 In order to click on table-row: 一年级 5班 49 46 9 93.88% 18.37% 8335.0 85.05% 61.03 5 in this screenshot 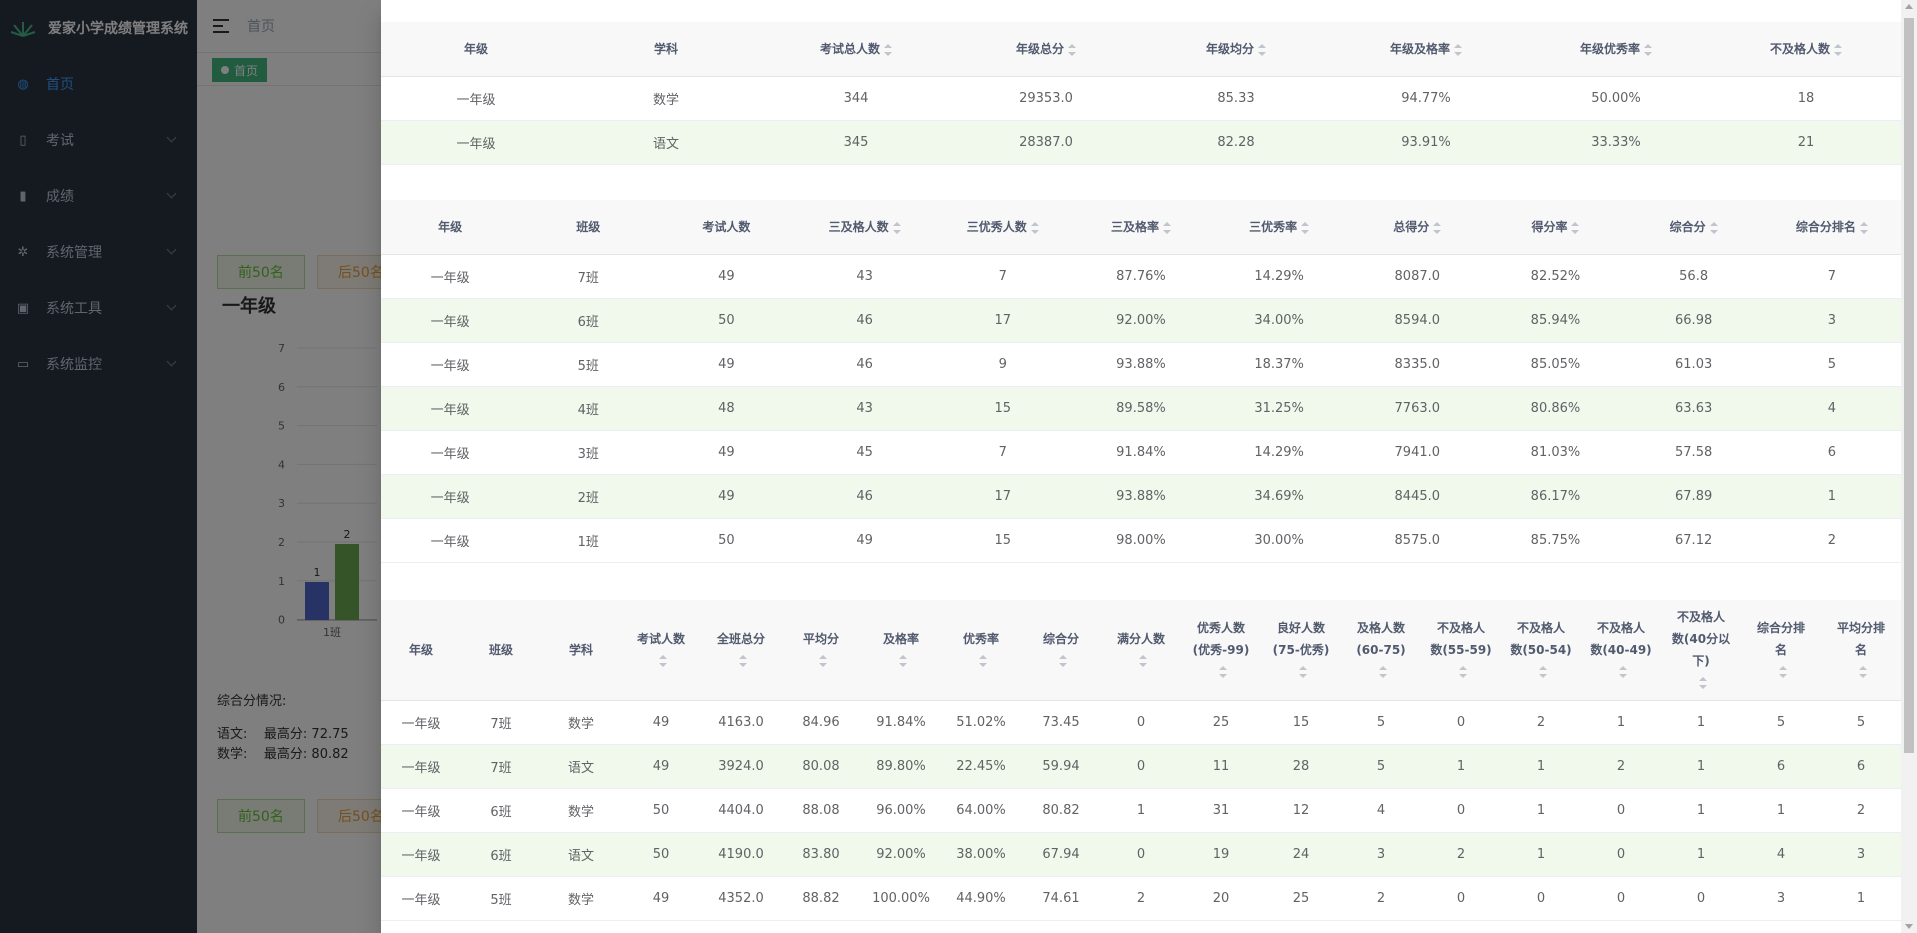, I will do `click(1141, 364)`.